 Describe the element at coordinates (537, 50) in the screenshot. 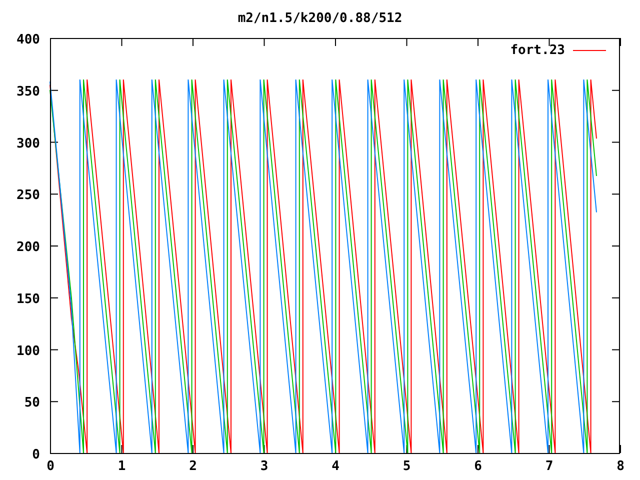

I see `legend-label: fort.23` at that location.